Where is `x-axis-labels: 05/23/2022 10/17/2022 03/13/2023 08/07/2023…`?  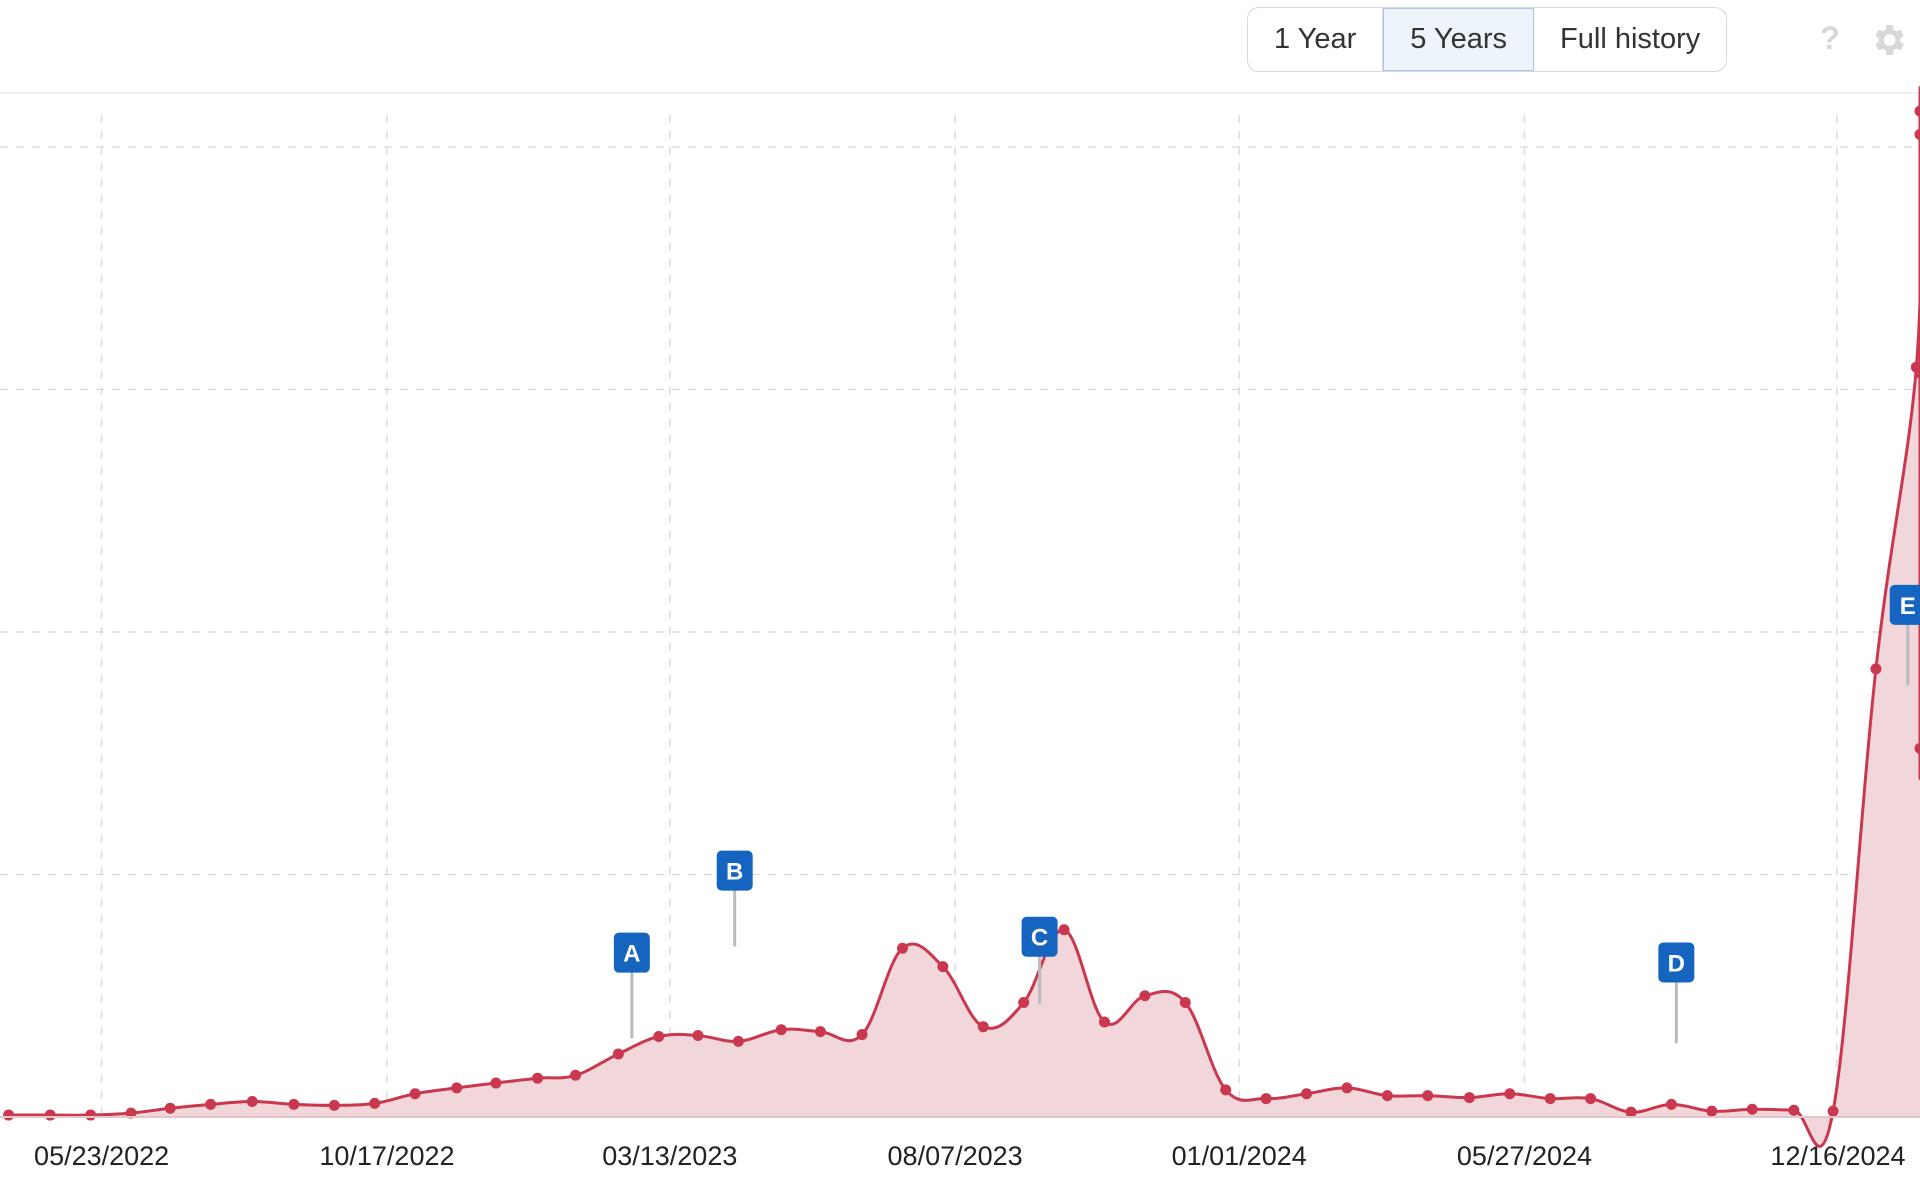 x-axis-labels: 05/23/2022 10/17/2022 03/13/2023 08/07/2023… is located at coordinates (970, 1156).